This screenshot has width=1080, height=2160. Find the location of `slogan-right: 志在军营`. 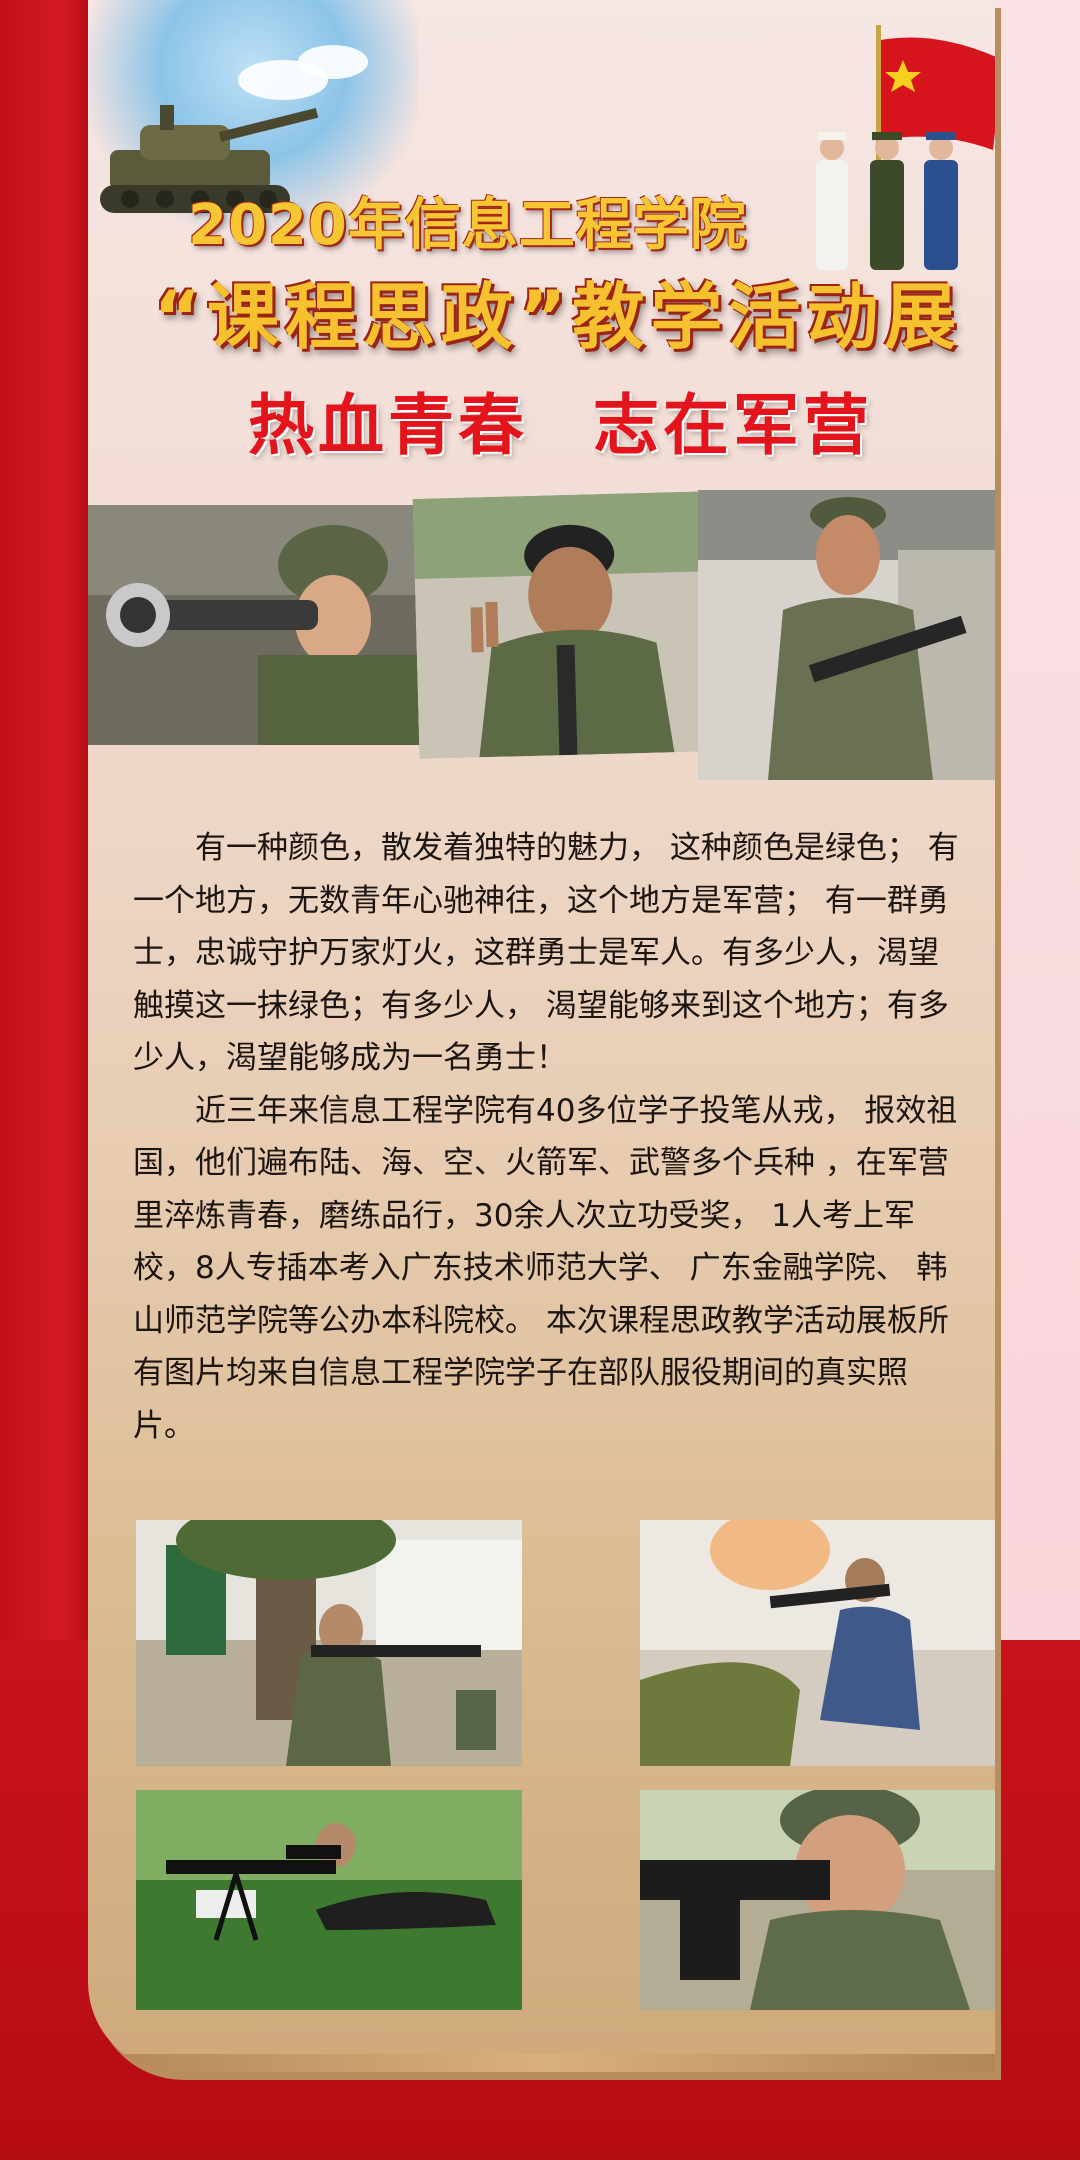

slogan-right: 志在军营 is located at coordinates (733, 425).